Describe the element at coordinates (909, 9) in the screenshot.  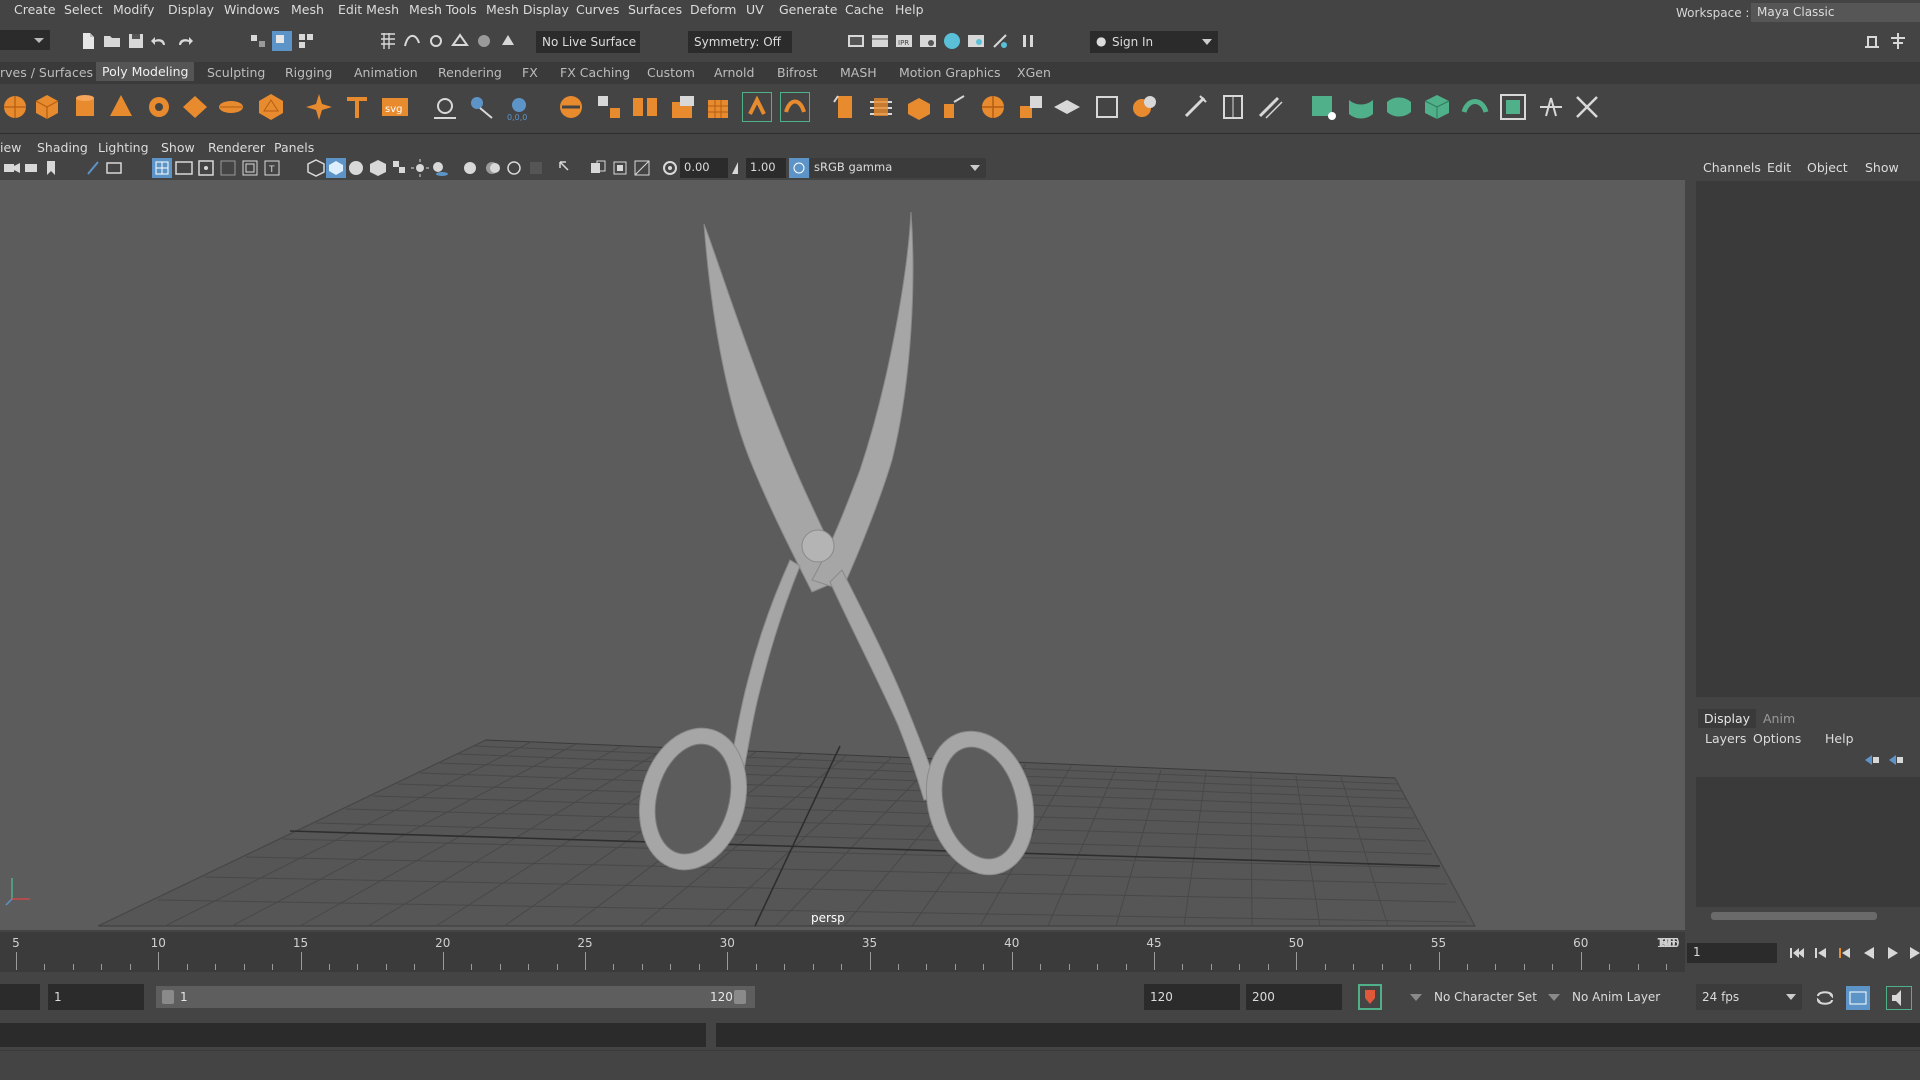
I see `menu-help: Help` at that location.